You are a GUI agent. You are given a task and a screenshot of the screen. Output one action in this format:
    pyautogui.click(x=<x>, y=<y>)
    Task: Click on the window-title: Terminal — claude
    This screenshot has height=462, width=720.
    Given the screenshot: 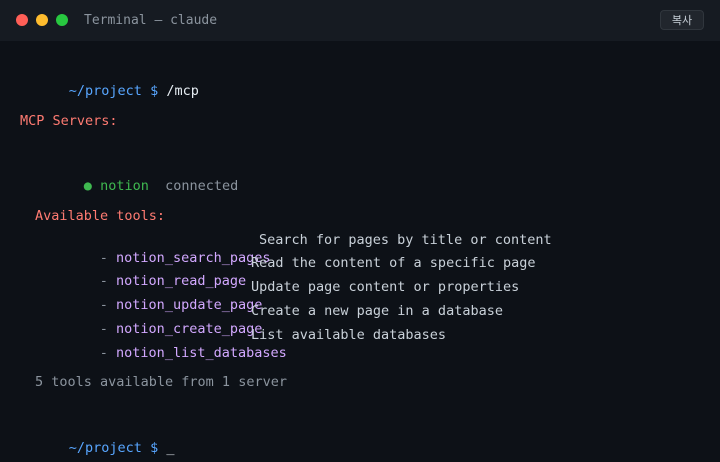 What is the action you would take?
    pyautogui.click(x=151, y=20)
    